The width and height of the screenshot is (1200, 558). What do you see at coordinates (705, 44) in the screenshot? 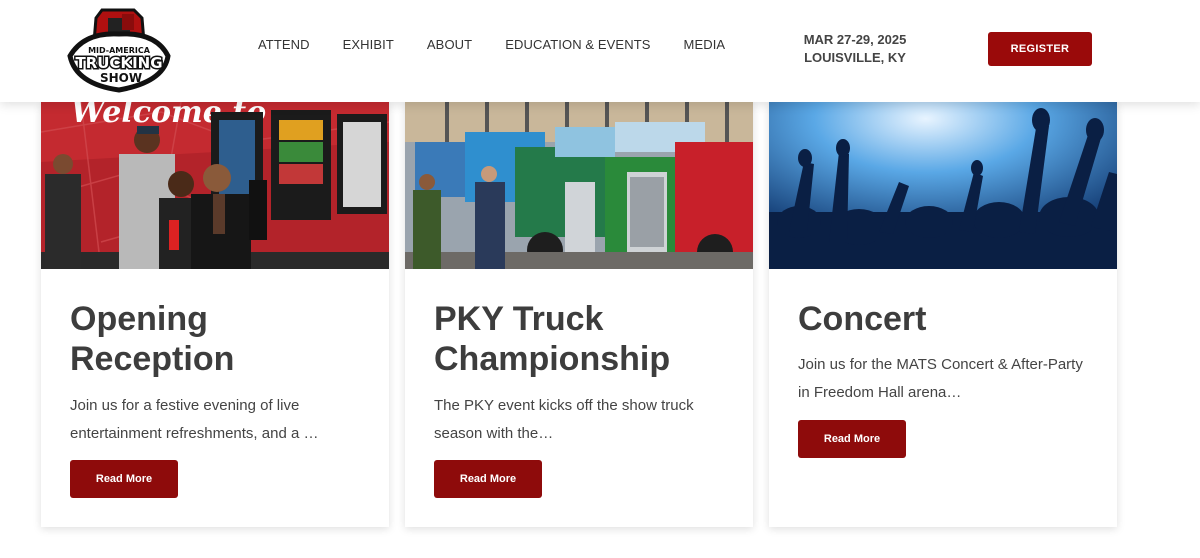
I see `nav-item-media: MEDIA` at bounding box center [705, 44].